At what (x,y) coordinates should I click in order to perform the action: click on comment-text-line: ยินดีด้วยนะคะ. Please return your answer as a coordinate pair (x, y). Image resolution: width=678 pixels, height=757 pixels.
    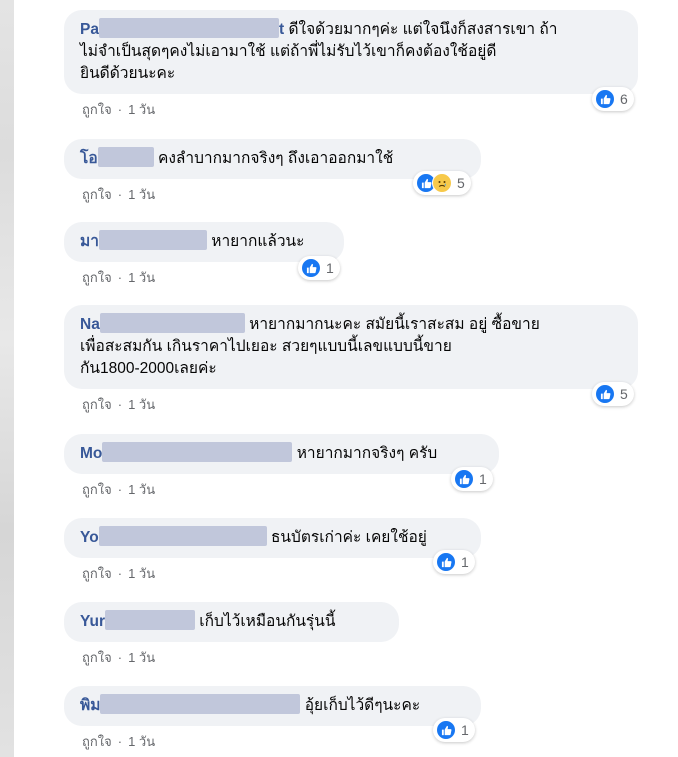
    Looking at the image, I should click on (128, 73).